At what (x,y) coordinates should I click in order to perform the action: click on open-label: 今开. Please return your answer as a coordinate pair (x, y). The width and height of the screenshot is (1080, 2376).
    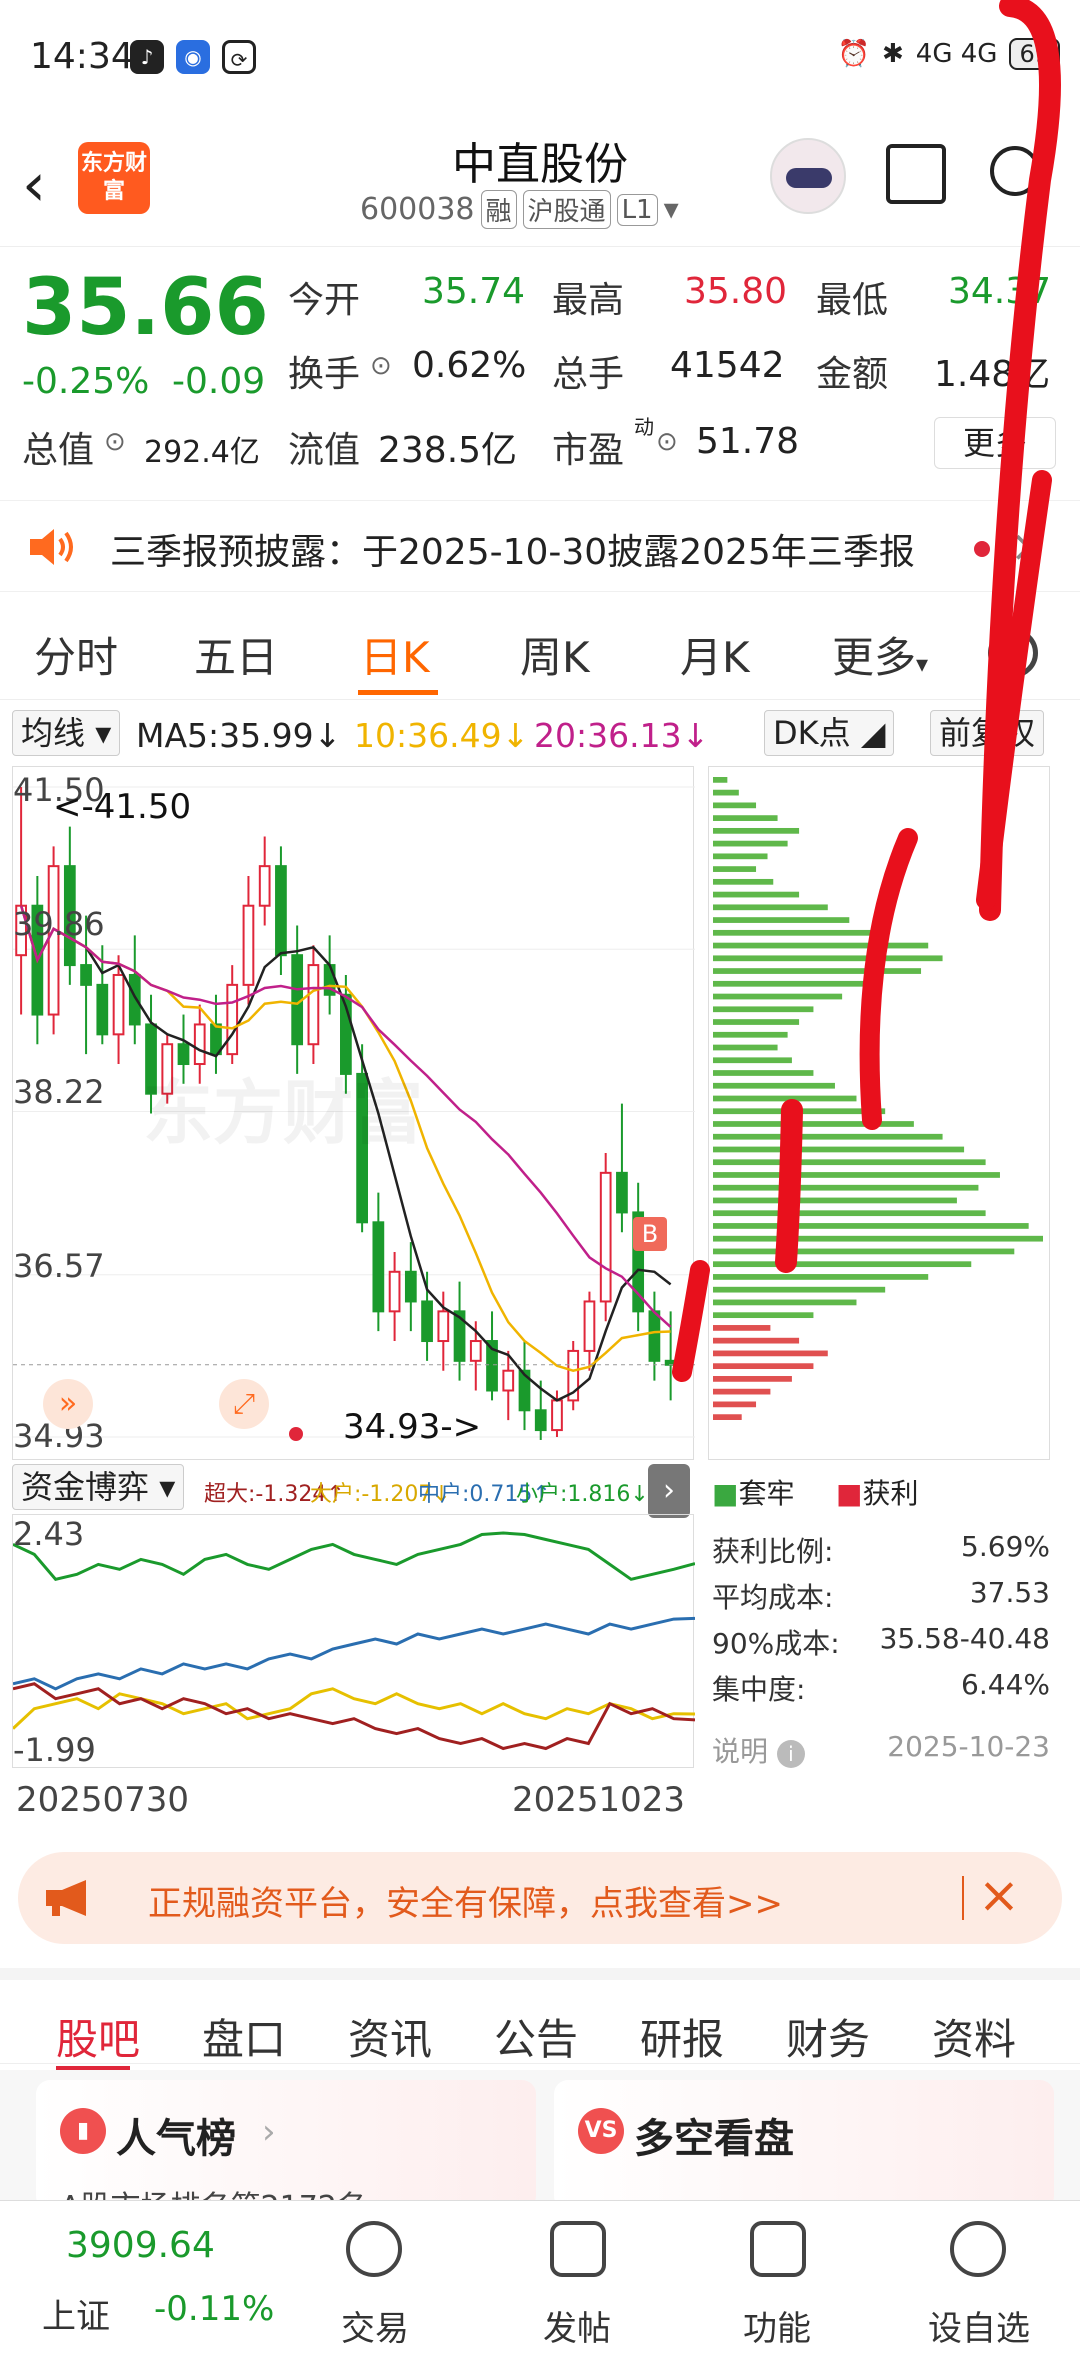
    Looking at the image, I should click on (324, 300).